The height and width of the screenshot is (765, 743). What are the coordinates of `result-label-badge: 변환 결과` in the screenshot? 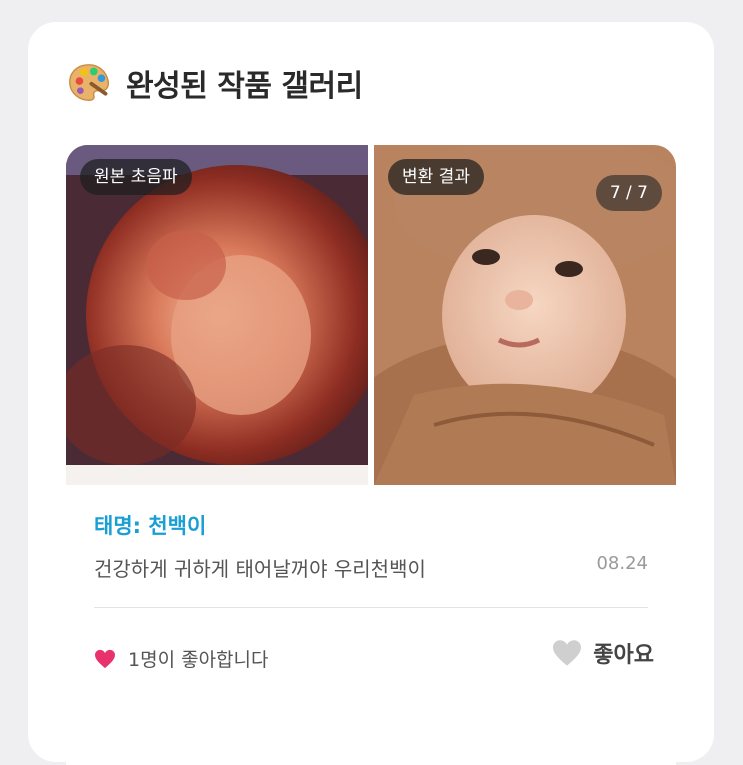 It's located at (436, 177).